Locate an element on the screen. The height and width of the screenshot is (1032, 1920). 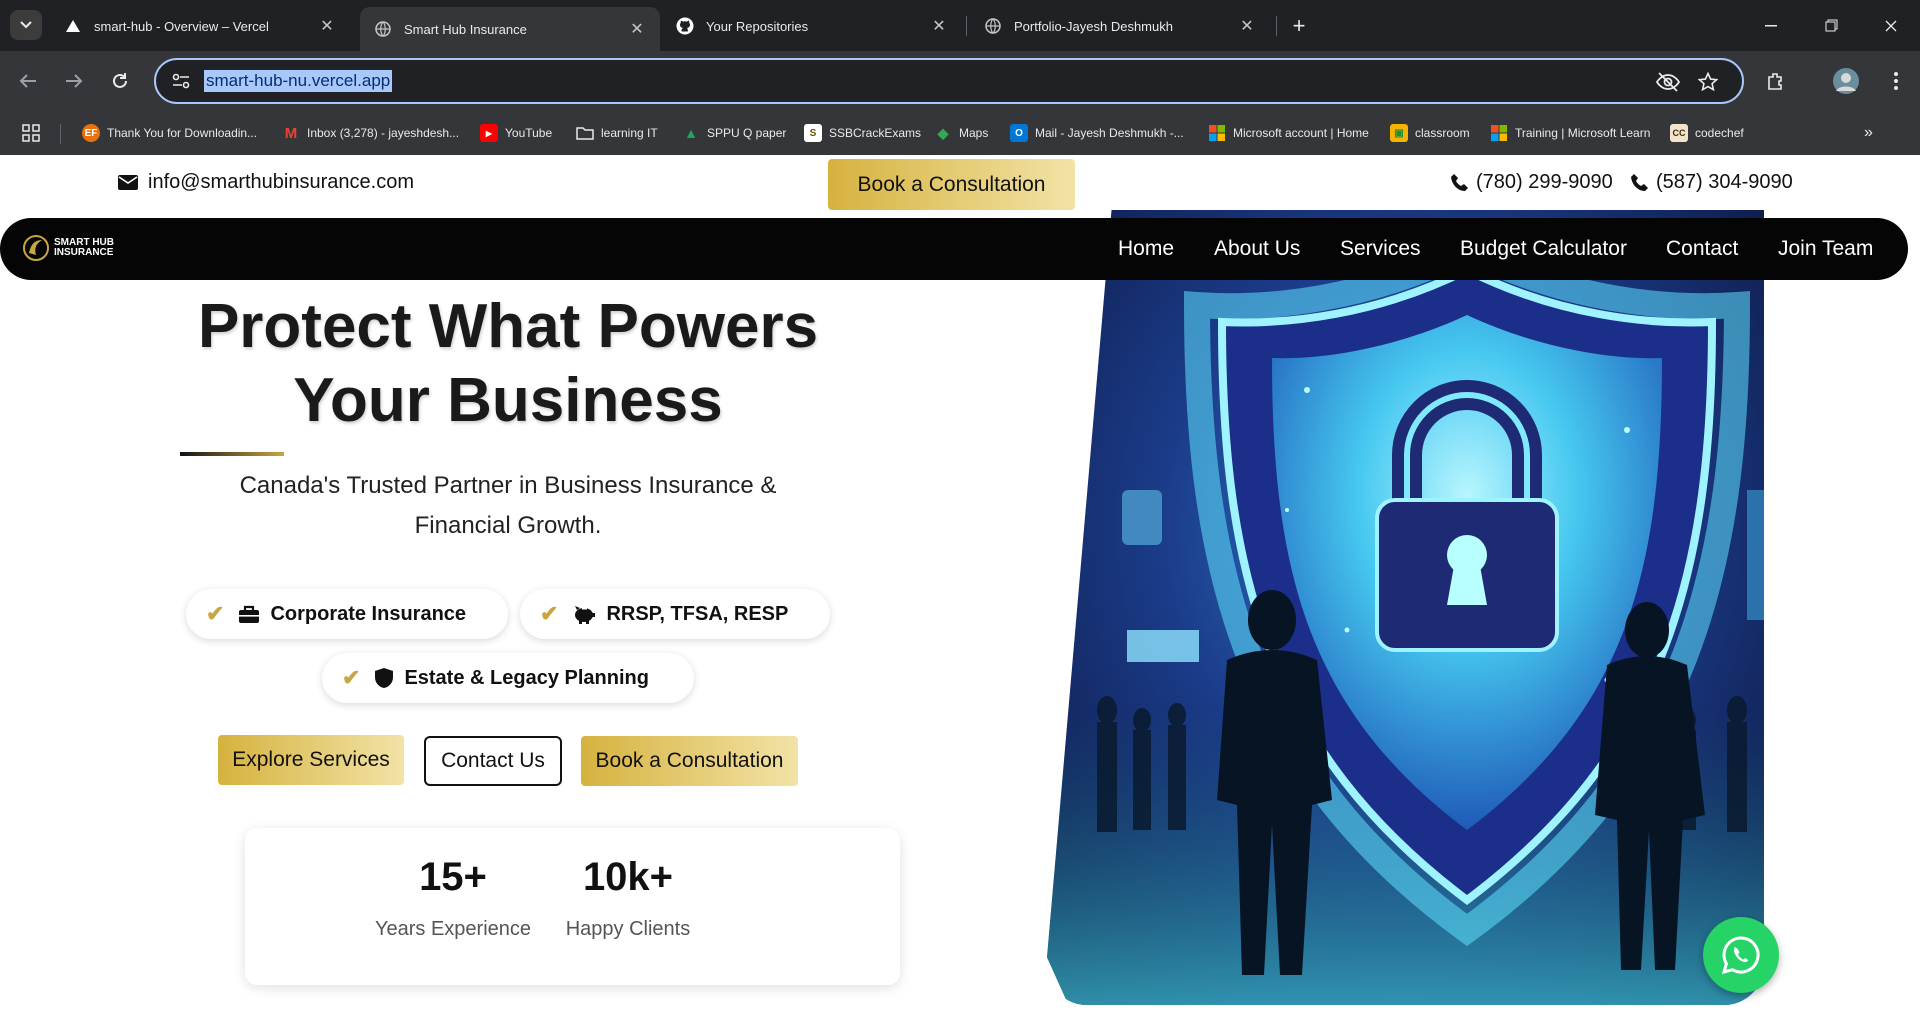
site-info-icon is located at coordinates (181, 81).